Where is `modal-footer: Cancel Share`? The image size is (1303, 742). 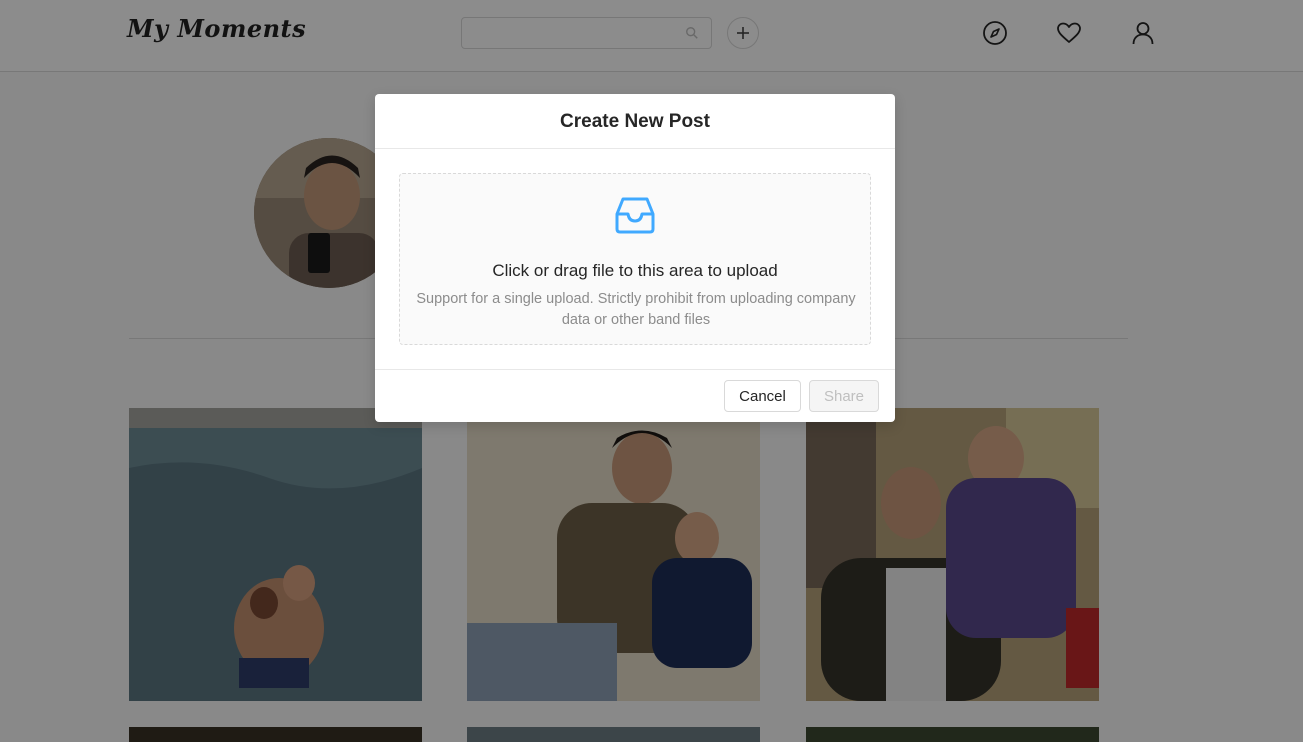 modal-footer: Cancel Share is located at coordinates (635, 395).